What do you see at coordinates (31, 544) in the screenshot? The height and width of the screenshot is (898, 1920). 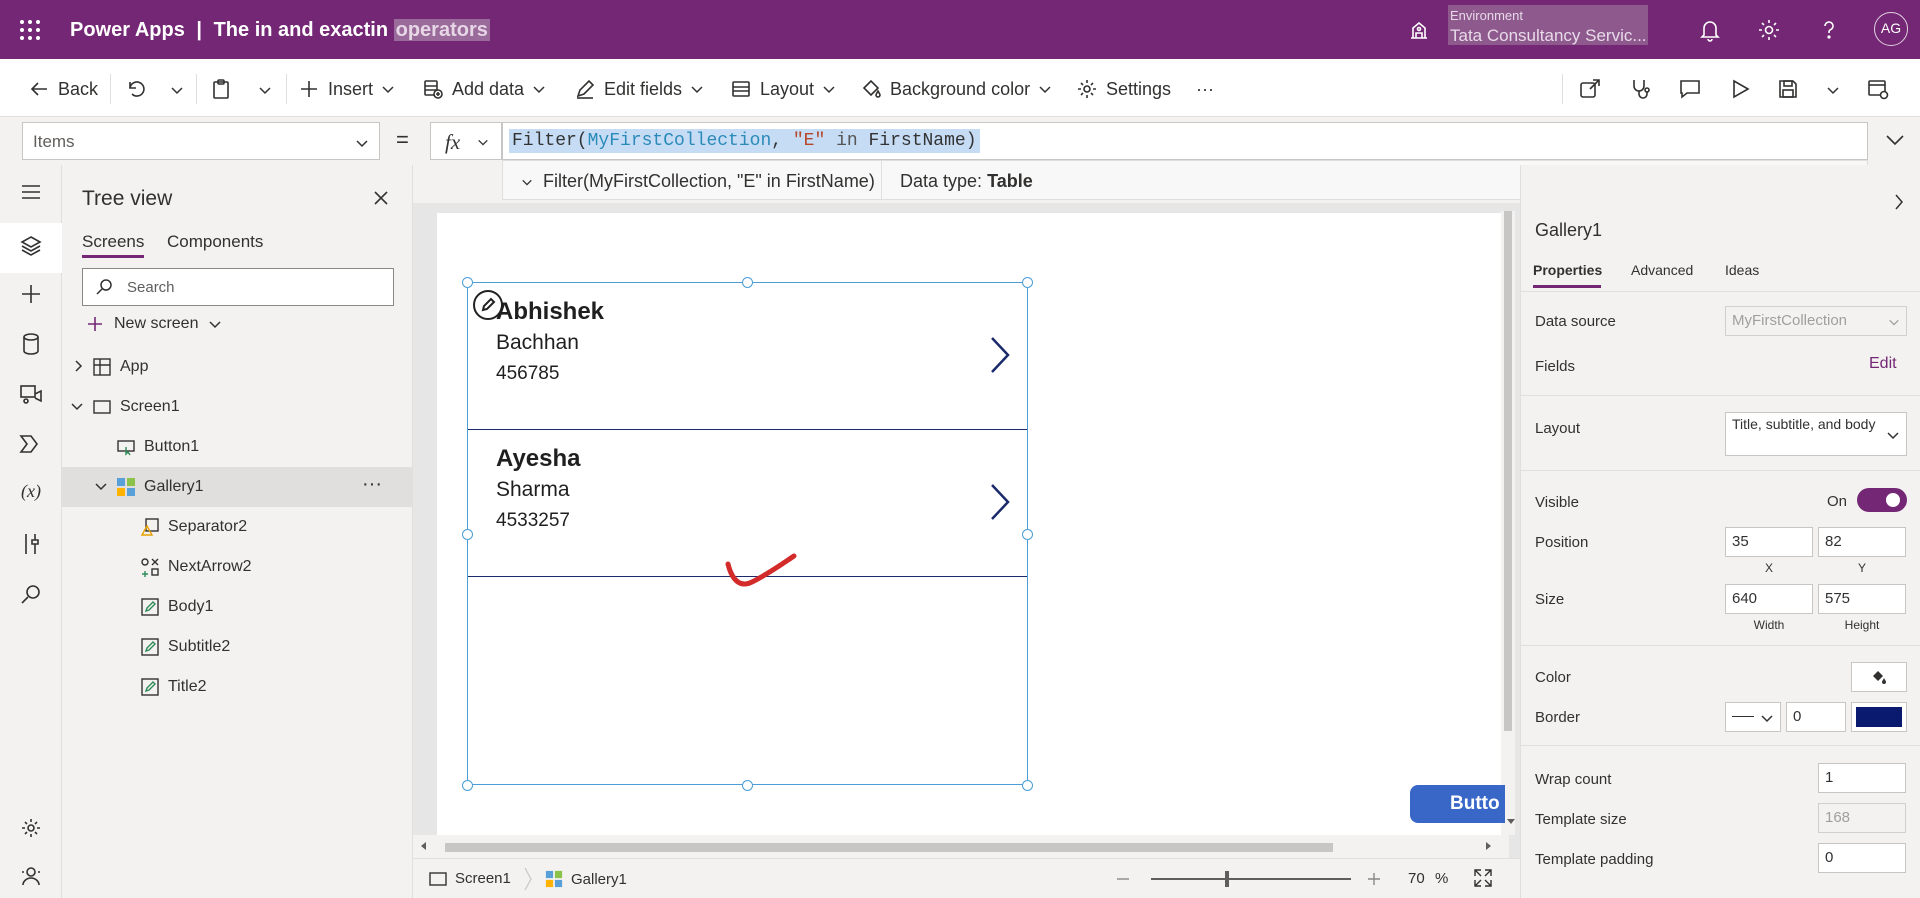 I see `tools-icon` at bounding box center [31, 544].